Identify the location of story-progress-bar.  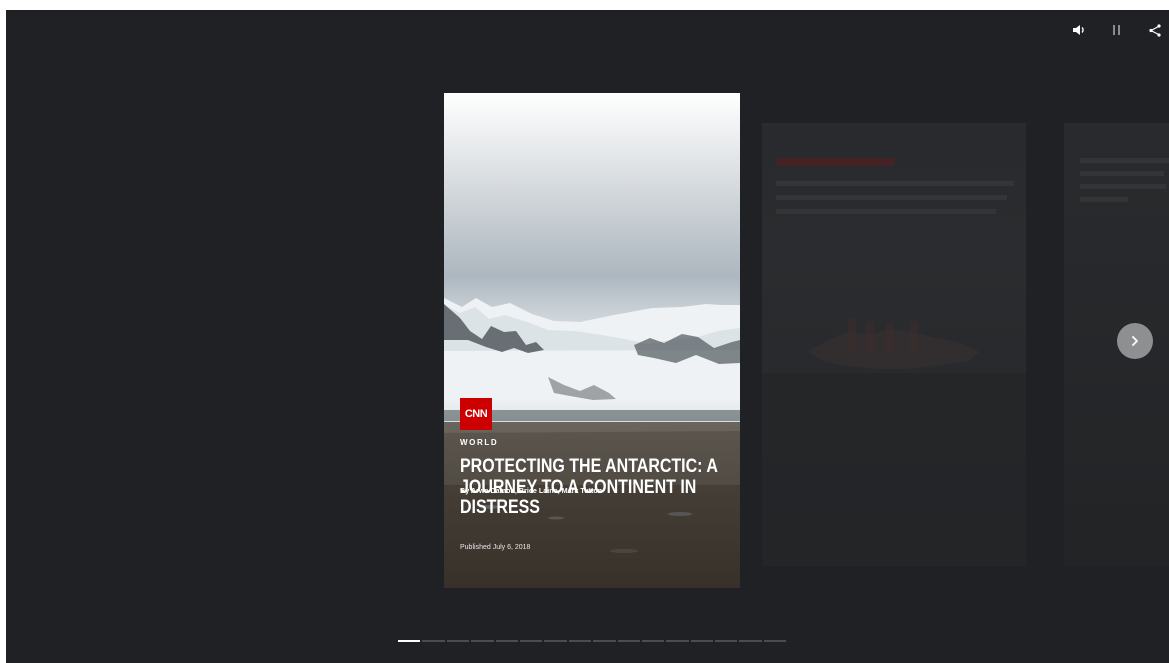
(592, 641).